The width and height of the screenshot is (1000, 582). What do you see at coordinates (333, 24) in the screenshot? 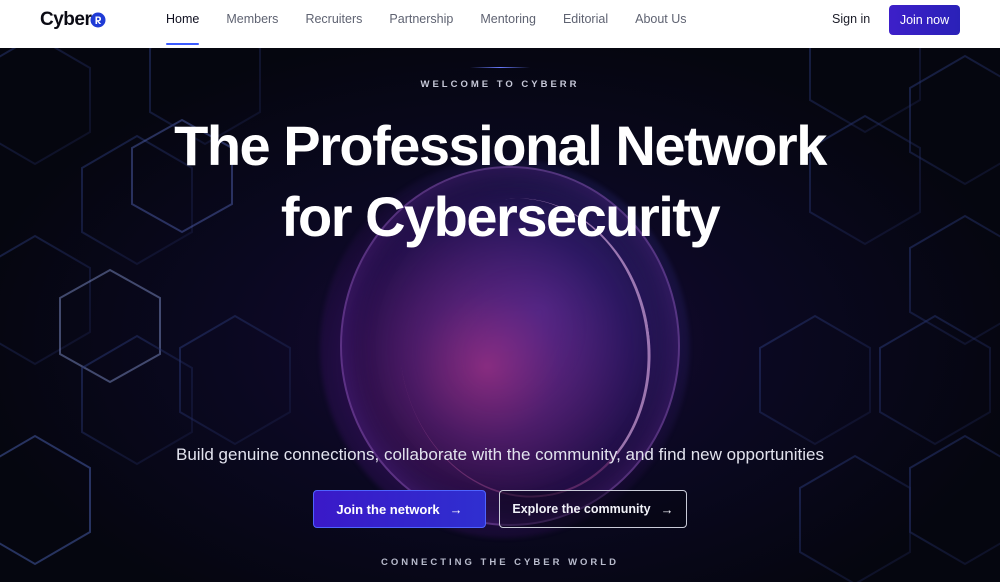
I see `nav-recruiters: Recruiters` at bounding box center [333, 24].